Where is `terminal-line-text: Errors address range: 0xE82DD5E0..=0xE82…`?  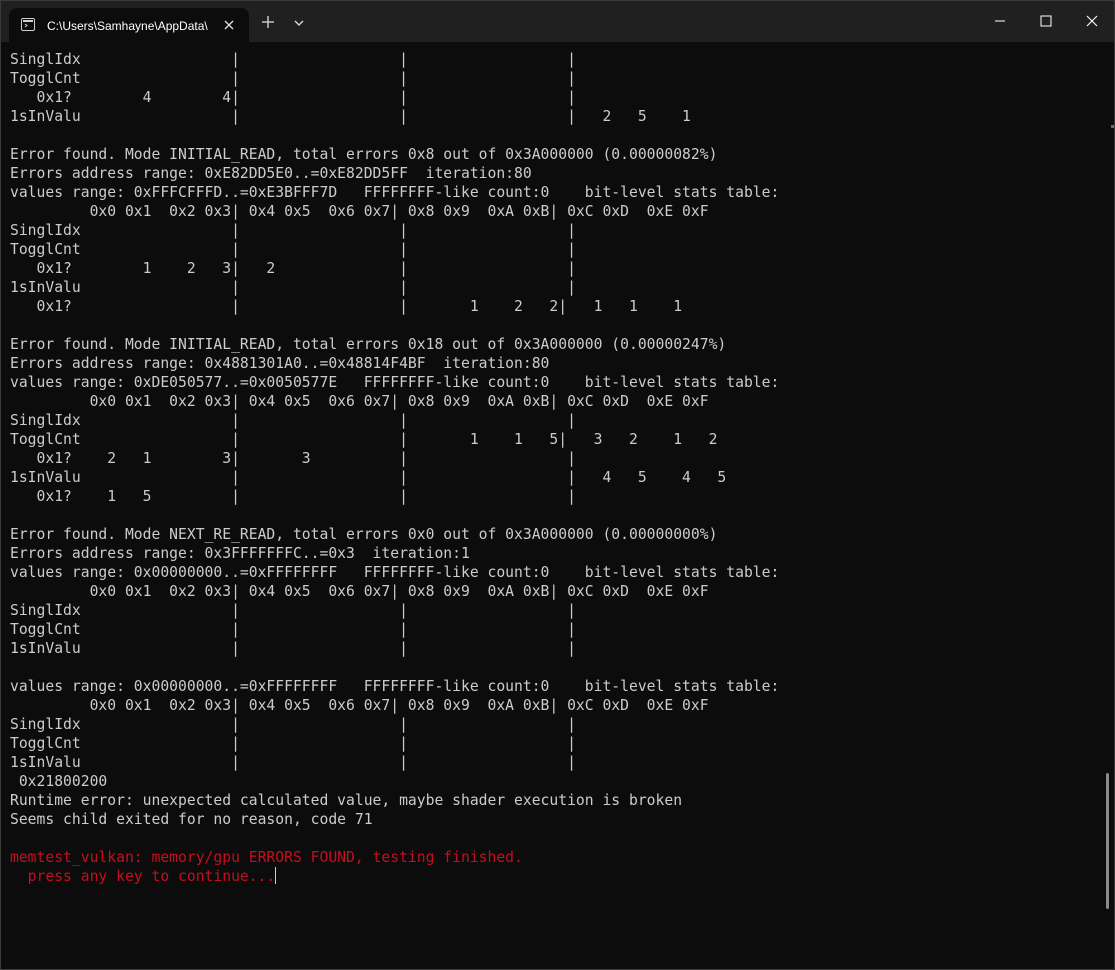 terminal-line-text: Errors address range: 0xE82DD5E0..=0xE82… is located at coordinates (271, 173).